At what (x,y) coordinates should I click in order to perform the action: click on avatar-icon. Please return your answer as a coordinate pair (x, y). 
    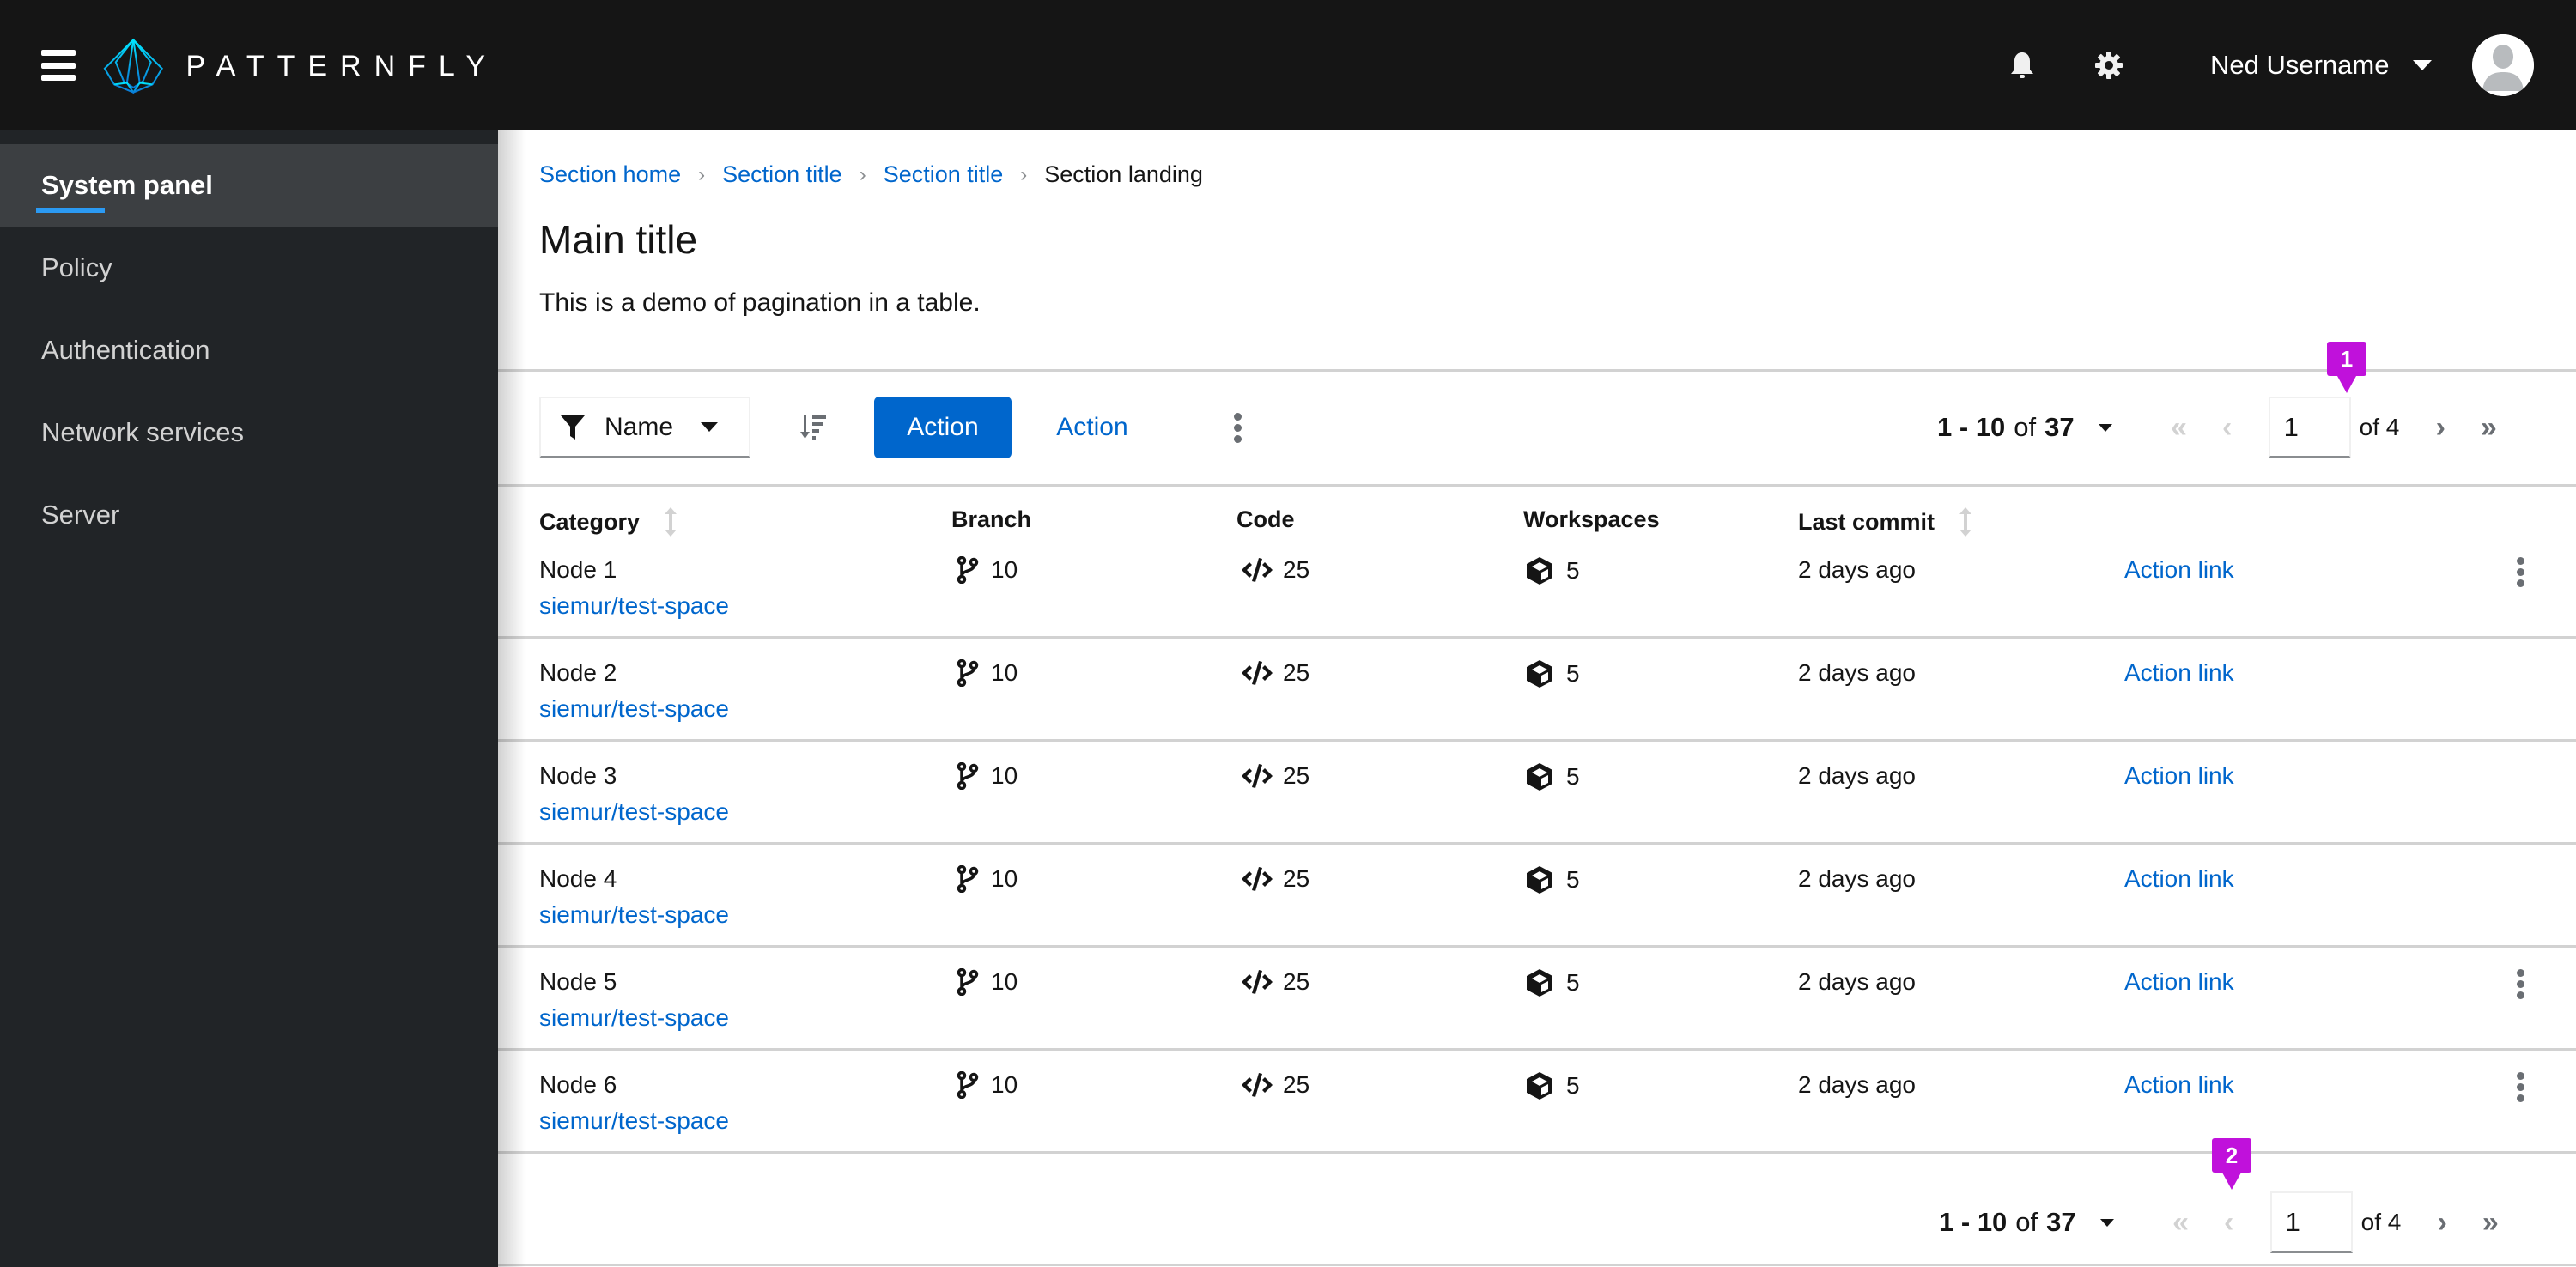
    Looking at the image, I should click on (2503, 65).